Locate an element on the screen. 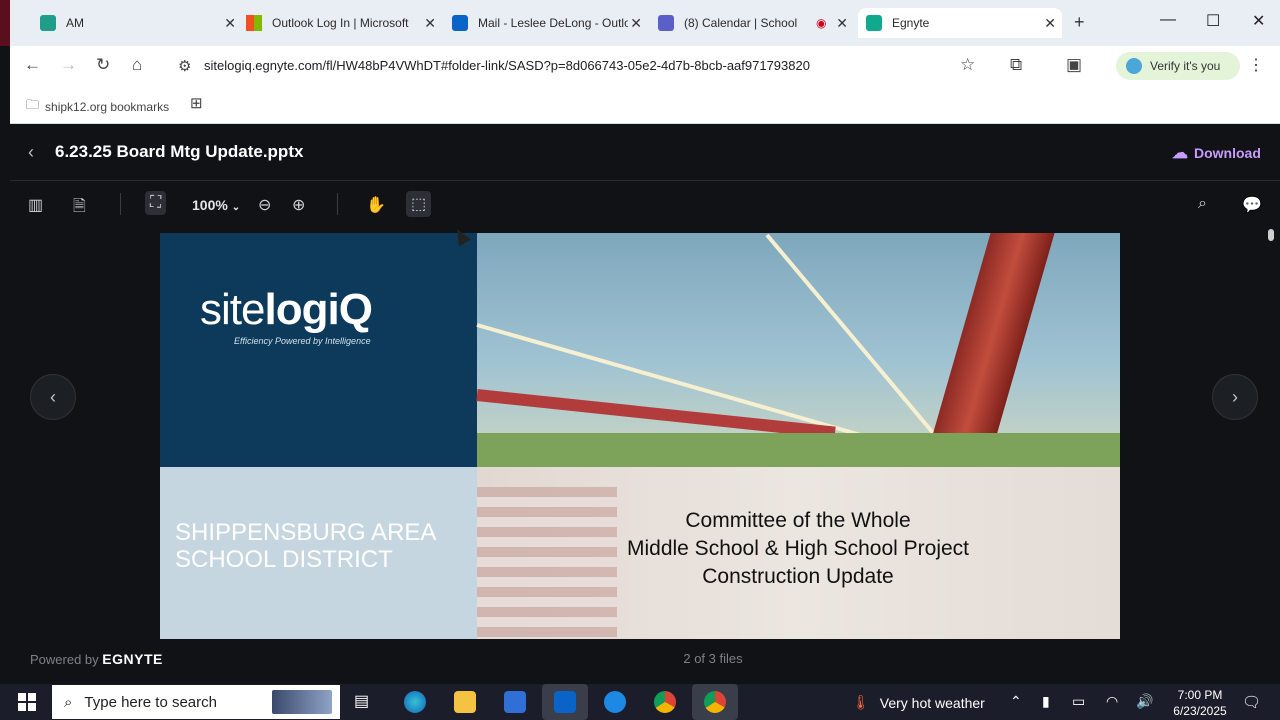  search-highlight-image is located at coordinates (302, 702).